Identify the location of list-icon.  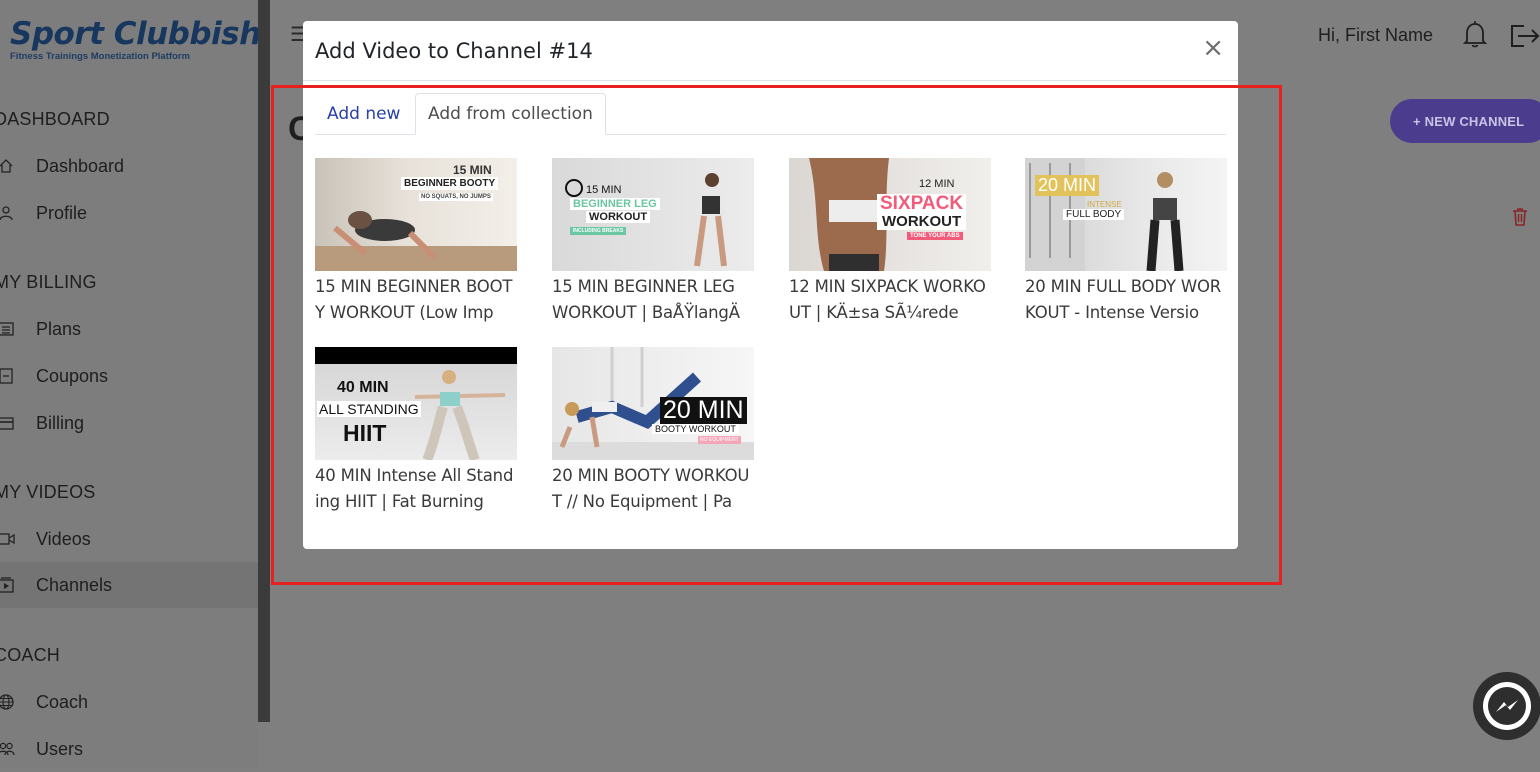
(8, 329).